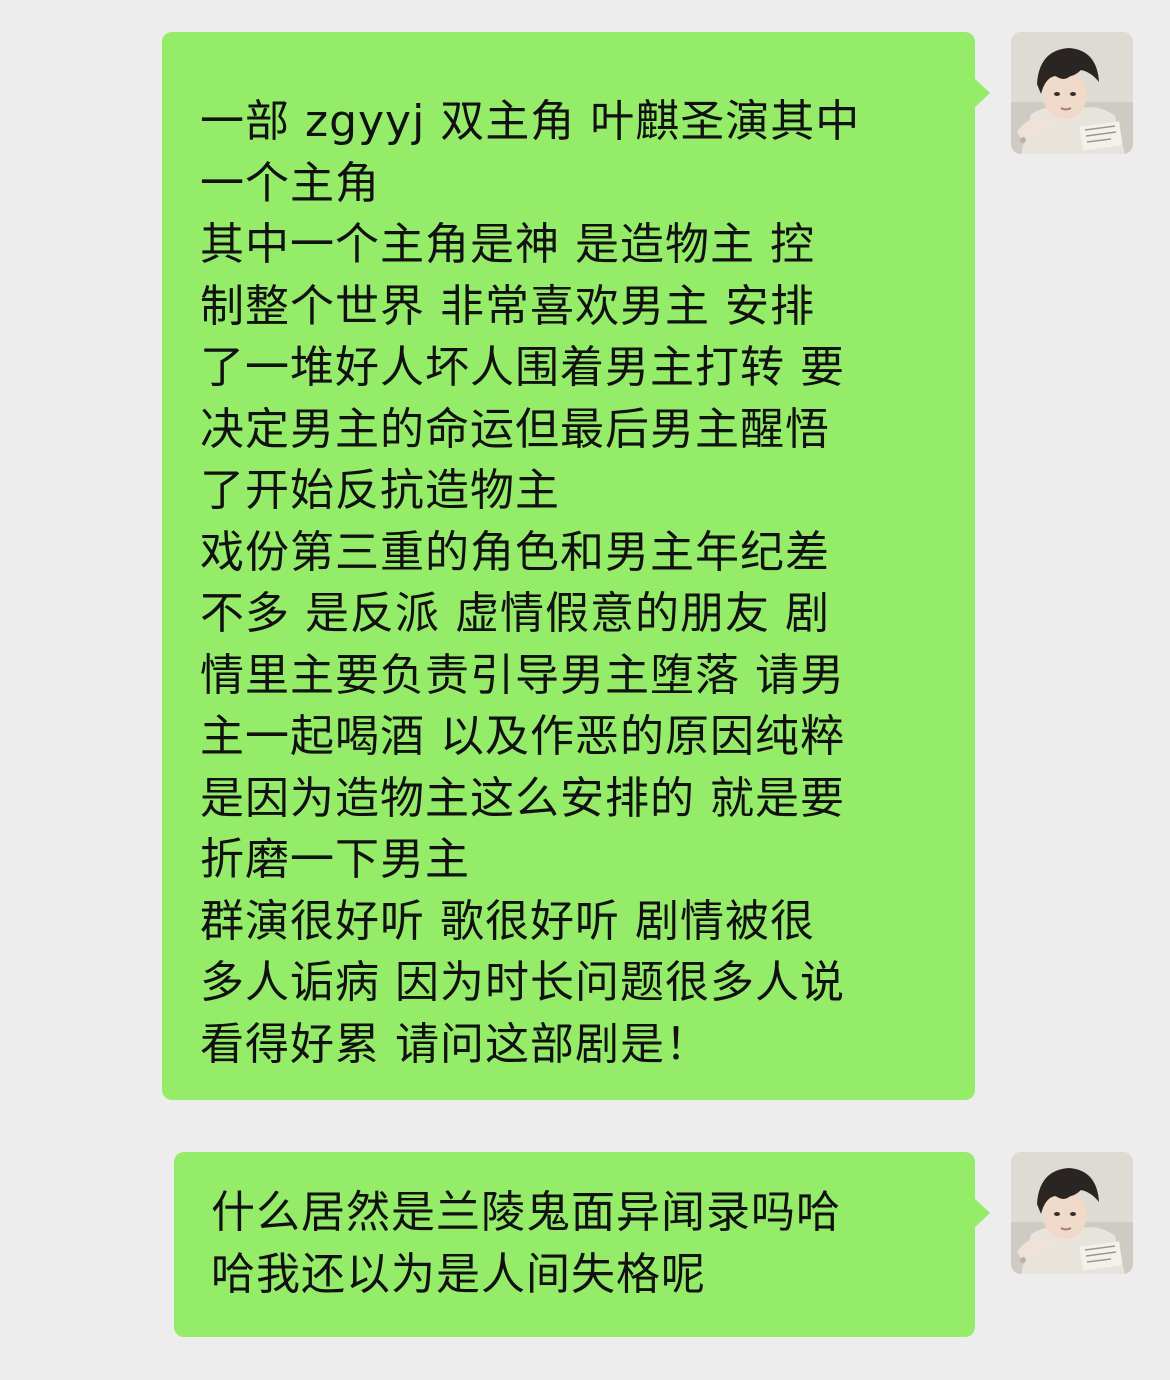 Image resolution: width=1170 pixels, height=1380 pixels. What do you see at coordinates (290, 183) in the screenshot?
I see `message-line: 一个主角` at bounding box center [290, 183].